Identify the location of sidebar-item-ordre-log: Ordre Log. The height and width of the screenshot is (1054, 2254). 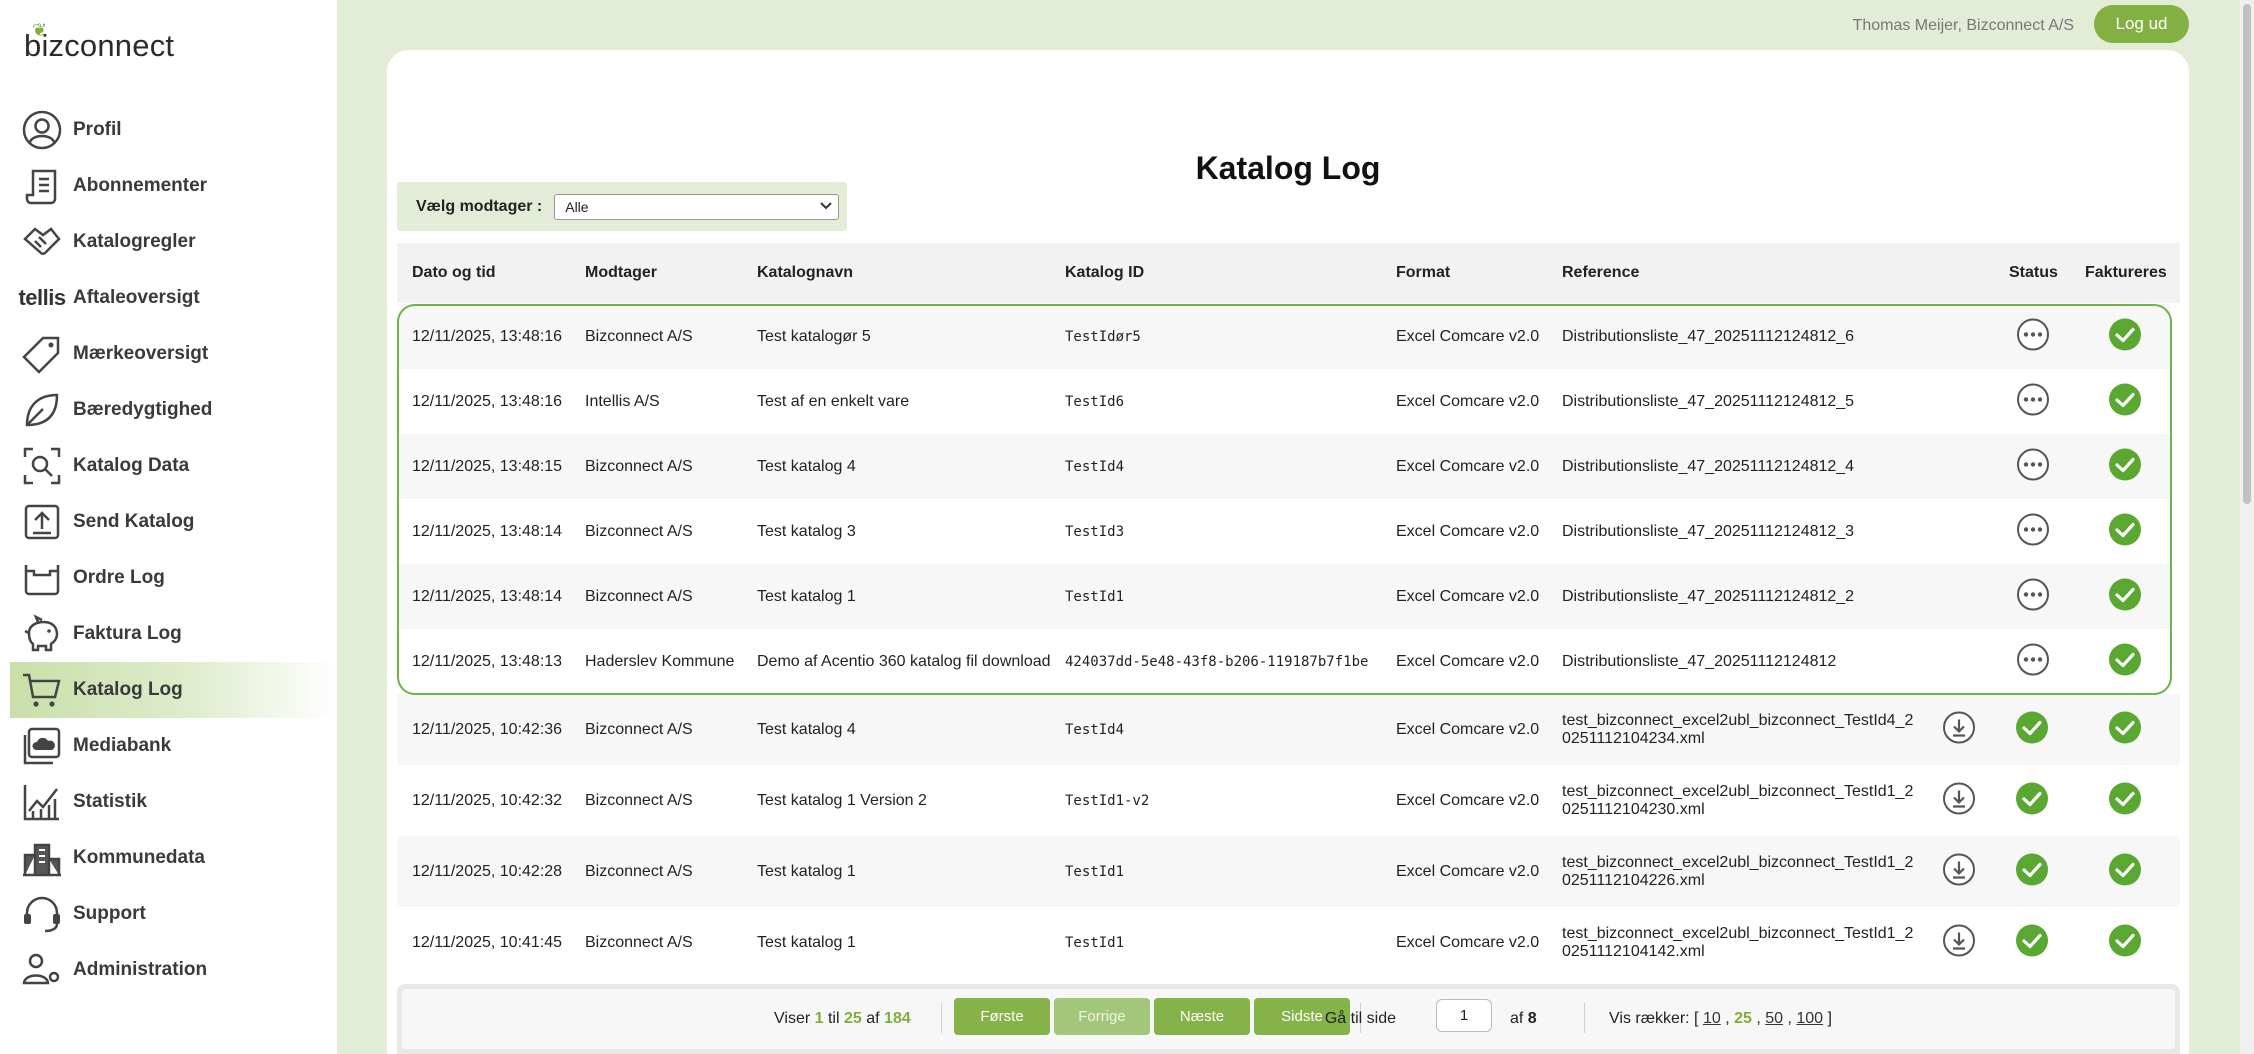
(173, 578).